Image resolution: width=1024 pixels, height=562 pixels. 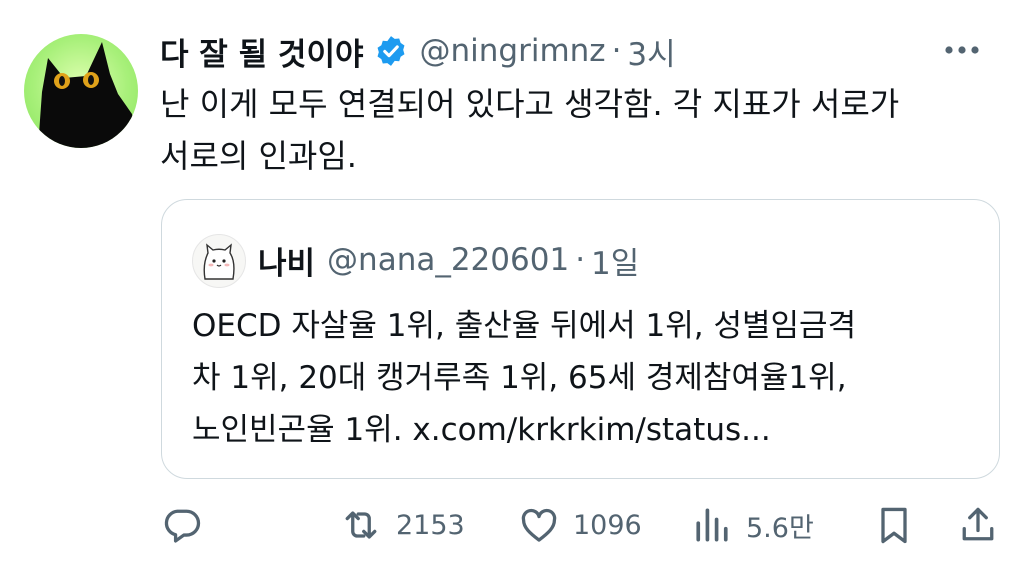 I want to click on quoted-text-line: 차 1위, 20대 캥거루족 1위, 65세 경제참여율1위,, so click(x=519, y=378).